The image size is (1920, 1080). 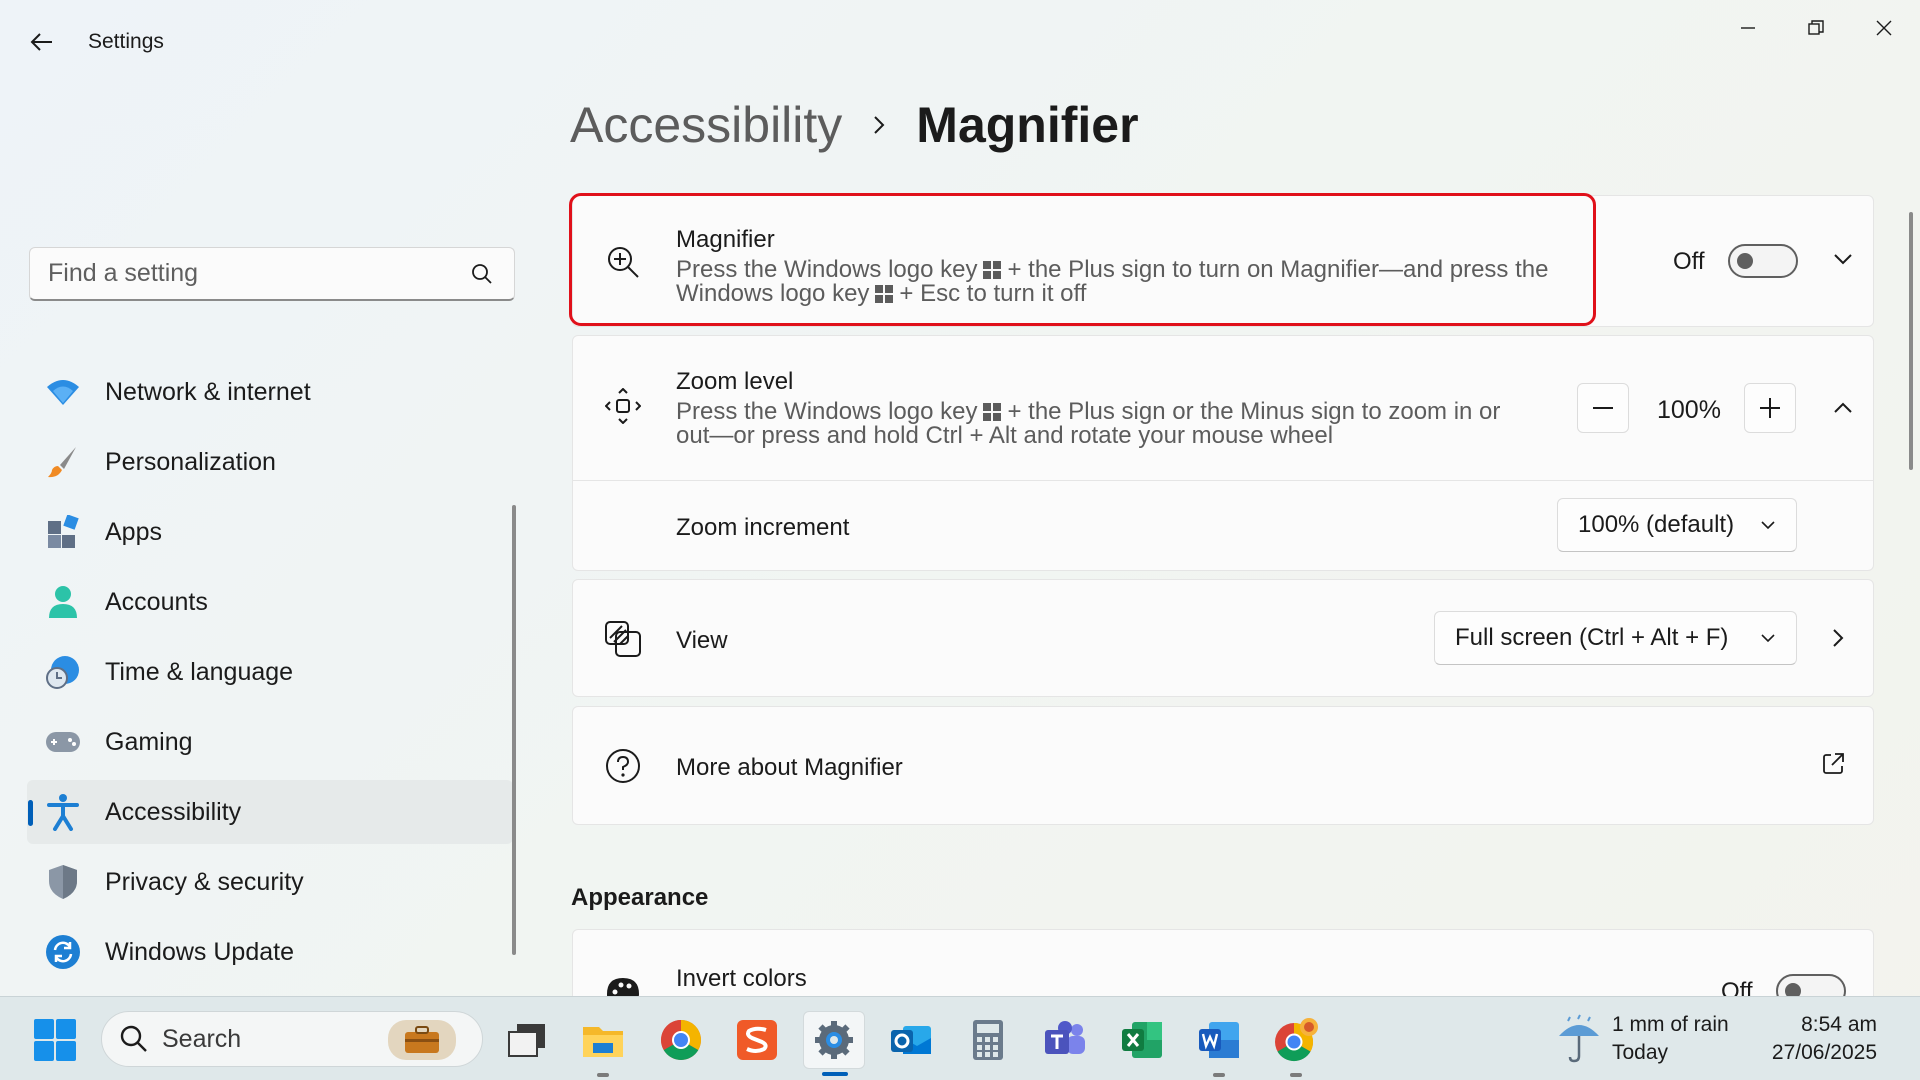 What do you see at coordinates (63, 812) in the screenshot?
I see `accessibility-icon` at bounding box center [63, 812].